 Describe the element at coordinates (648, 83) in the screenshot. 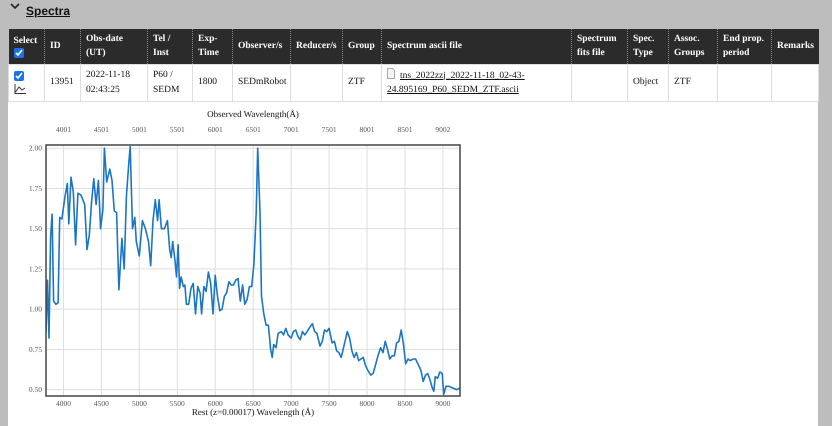

I see `table-cell: Object` at that location.